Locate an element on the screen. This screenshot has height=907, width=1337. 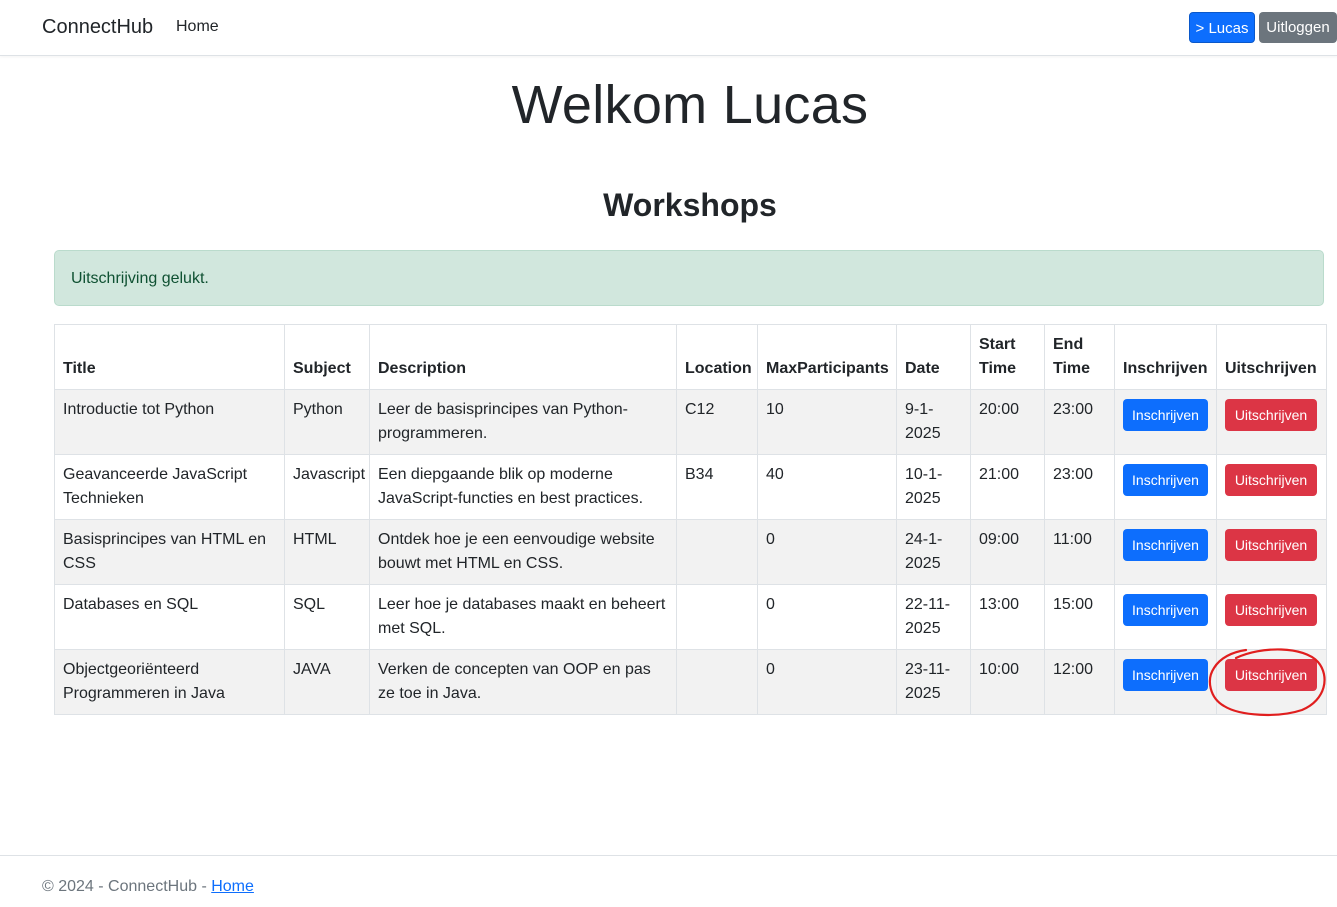
success-alert: Uitschrijving gelukt. is located at coordinates (689, 278).